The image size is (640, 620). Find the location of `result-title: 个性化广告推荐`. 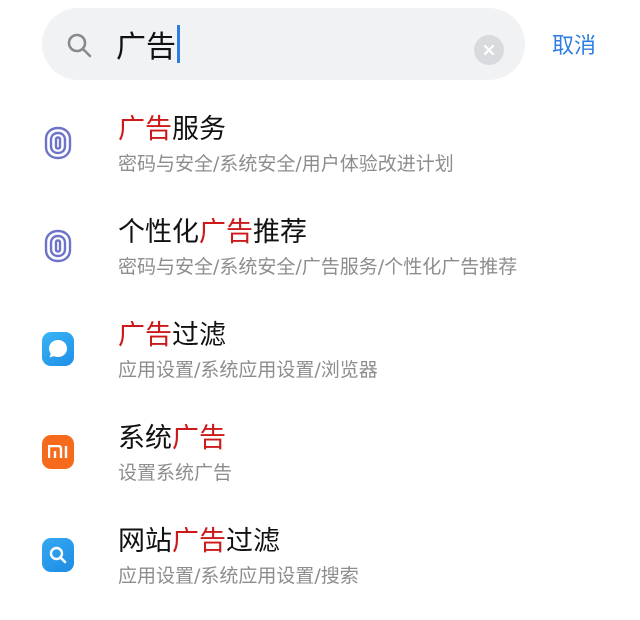

result-title: 个性化广告推荐 is located at coordinates (212, 233).